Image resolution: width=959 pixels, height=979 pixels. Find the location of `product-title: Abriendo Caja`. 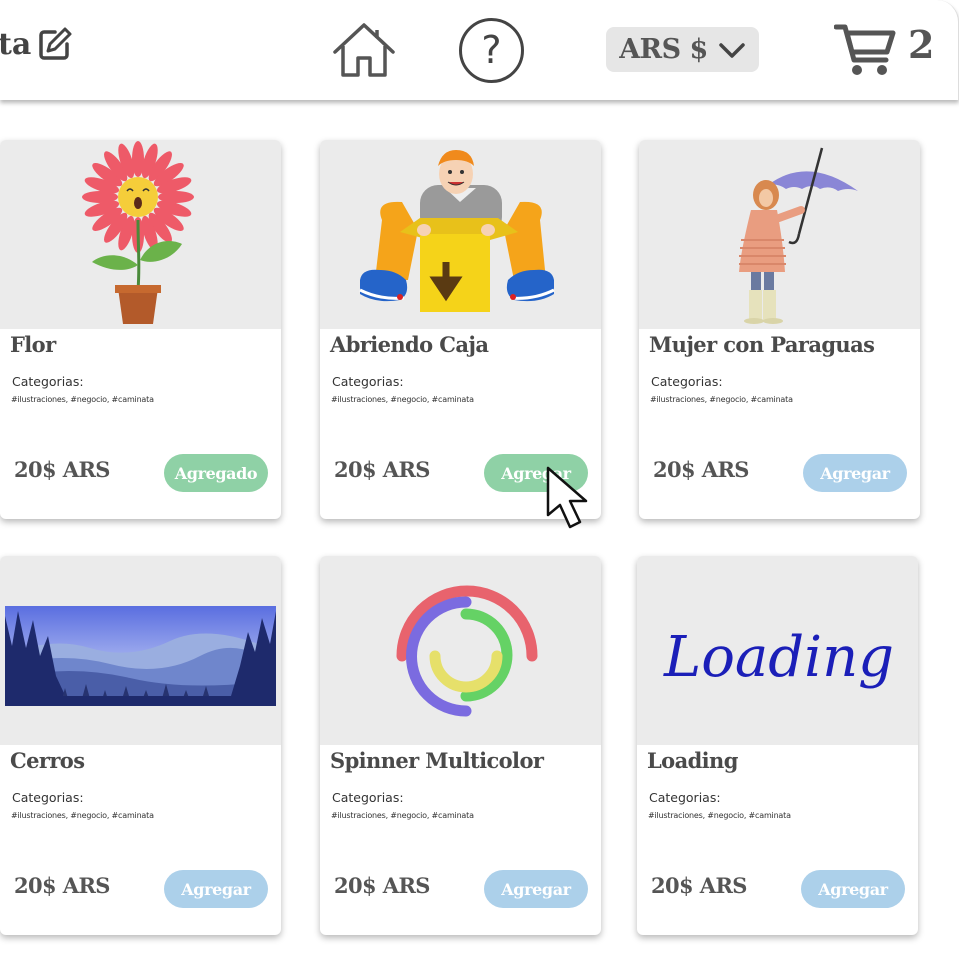

product-title: Abriendo Caja is located at coordinates (409, 344).